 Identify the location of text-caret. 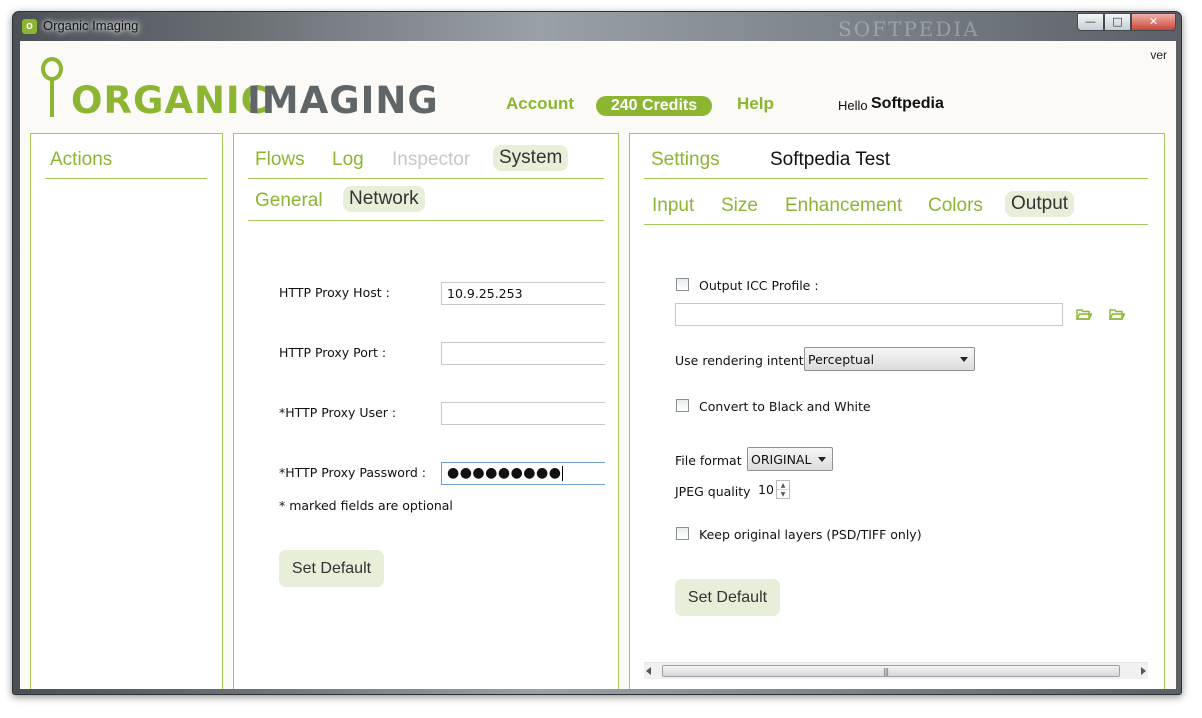
(563, 473).